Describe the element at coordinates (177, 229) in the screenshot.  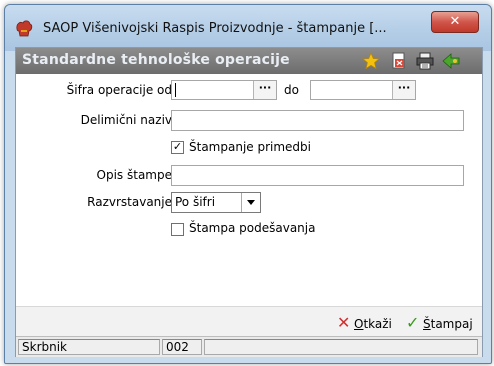
I see `stampa-podesavanja-checkbox` at that location.